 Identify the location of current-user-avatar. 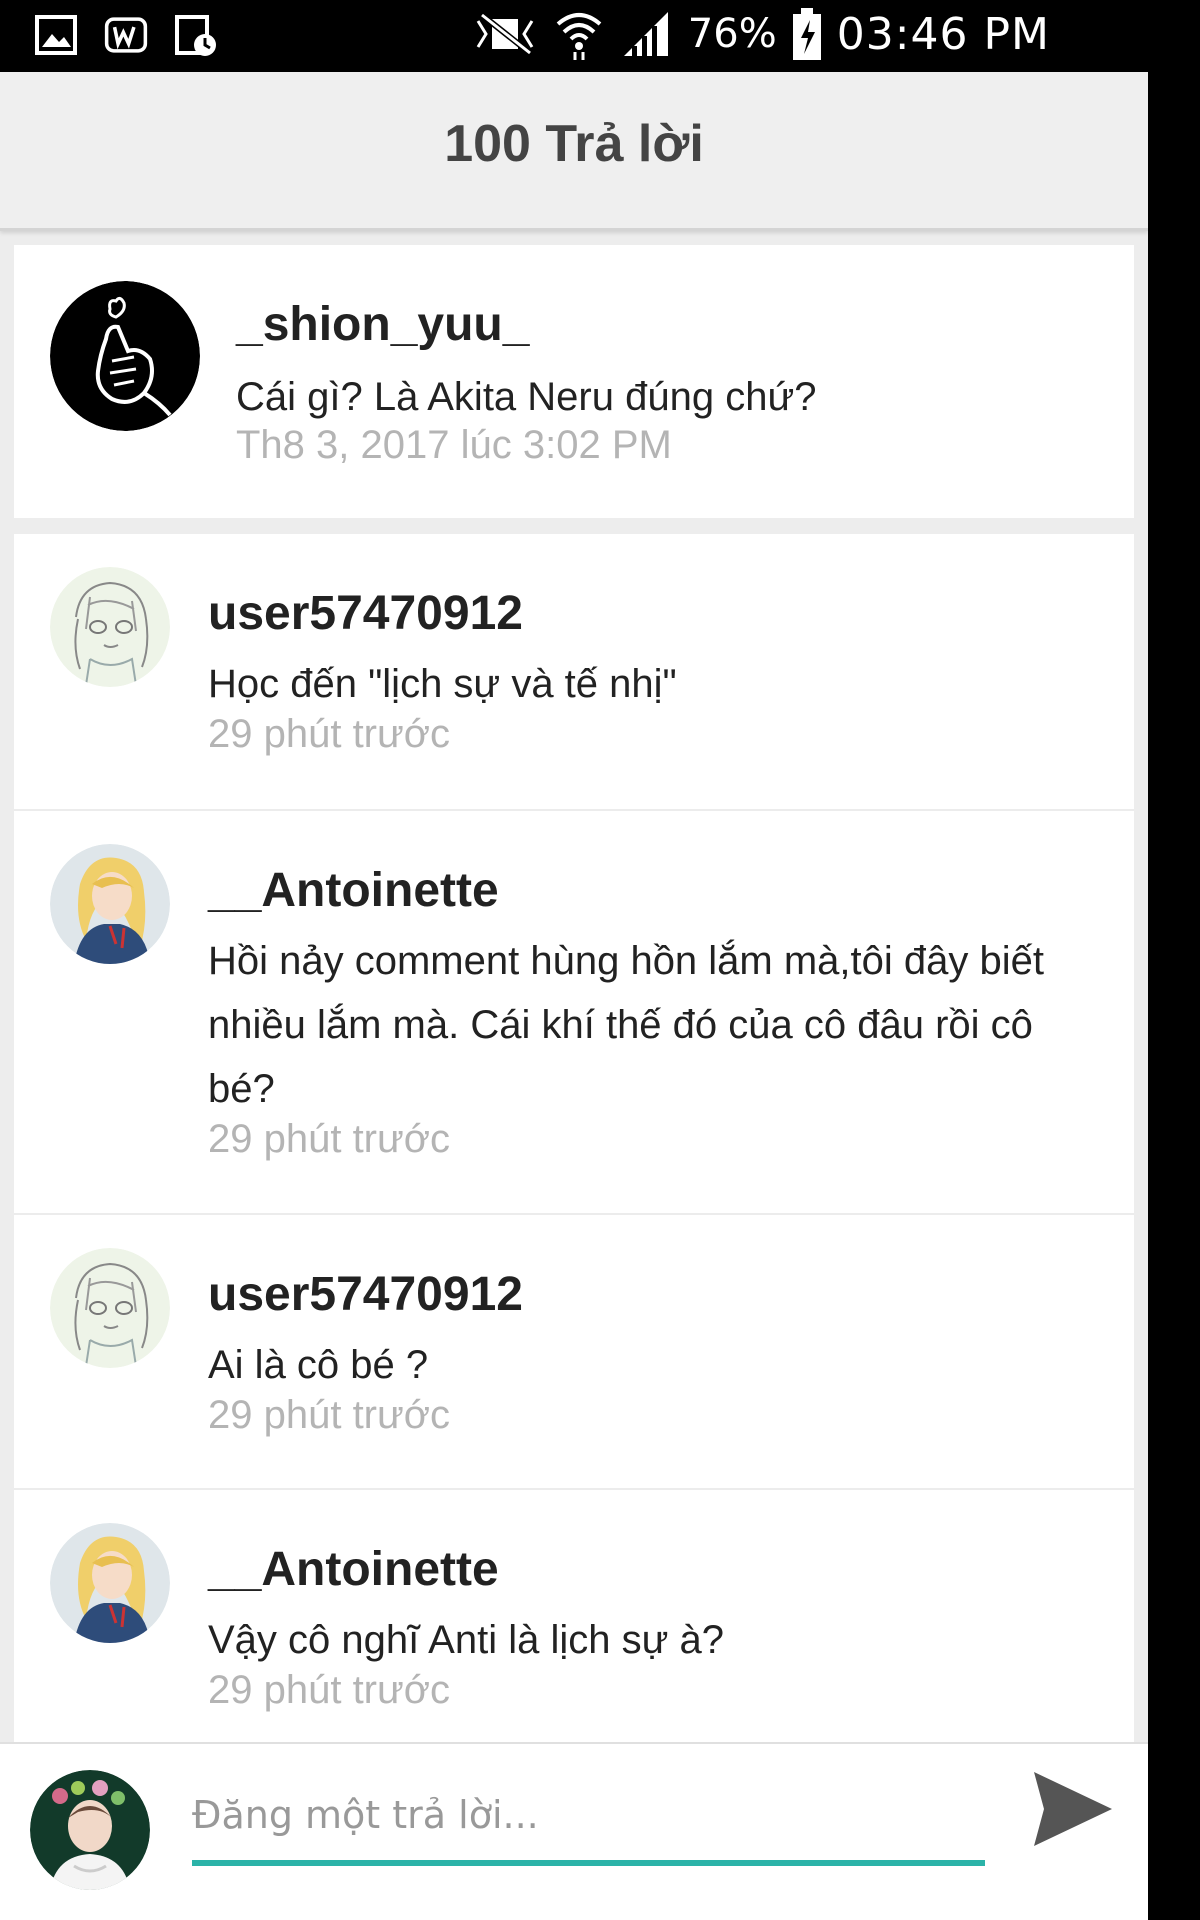
(90, 1830).